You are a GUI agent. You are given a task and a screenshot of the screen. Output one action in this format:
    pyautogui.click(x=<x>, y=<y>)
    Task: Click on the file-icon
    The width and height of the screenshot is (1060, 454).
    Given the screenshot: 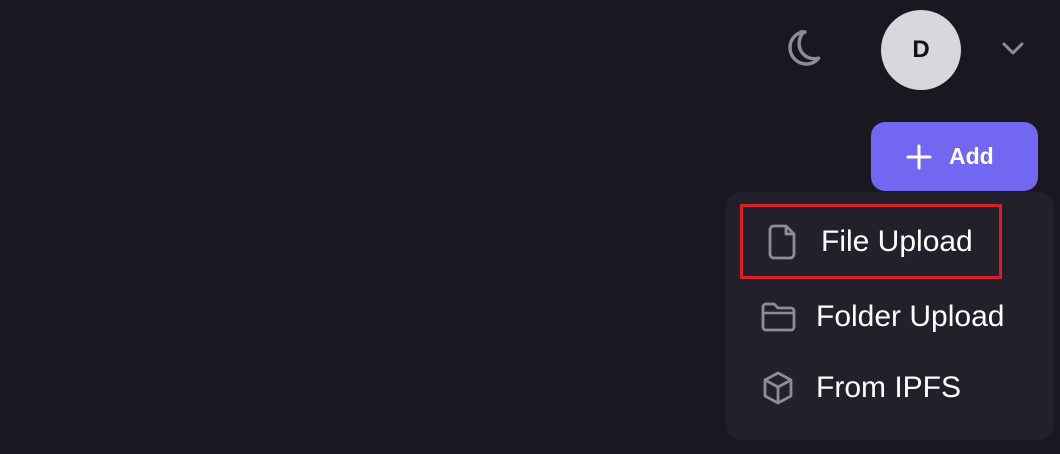 What is the action you would take?
    pyautogui.click(x=783, y=242)
    